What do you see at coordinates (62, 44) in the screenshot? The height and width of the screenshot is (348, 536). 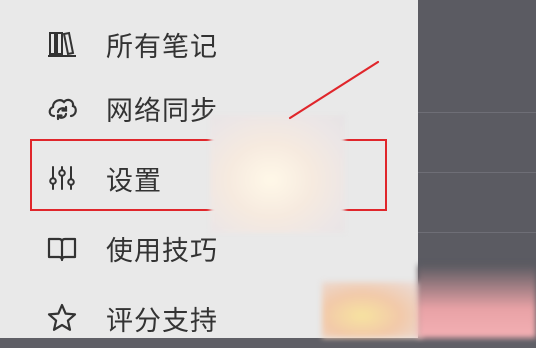 I see `books-icon` at bounding box center [62, 44].